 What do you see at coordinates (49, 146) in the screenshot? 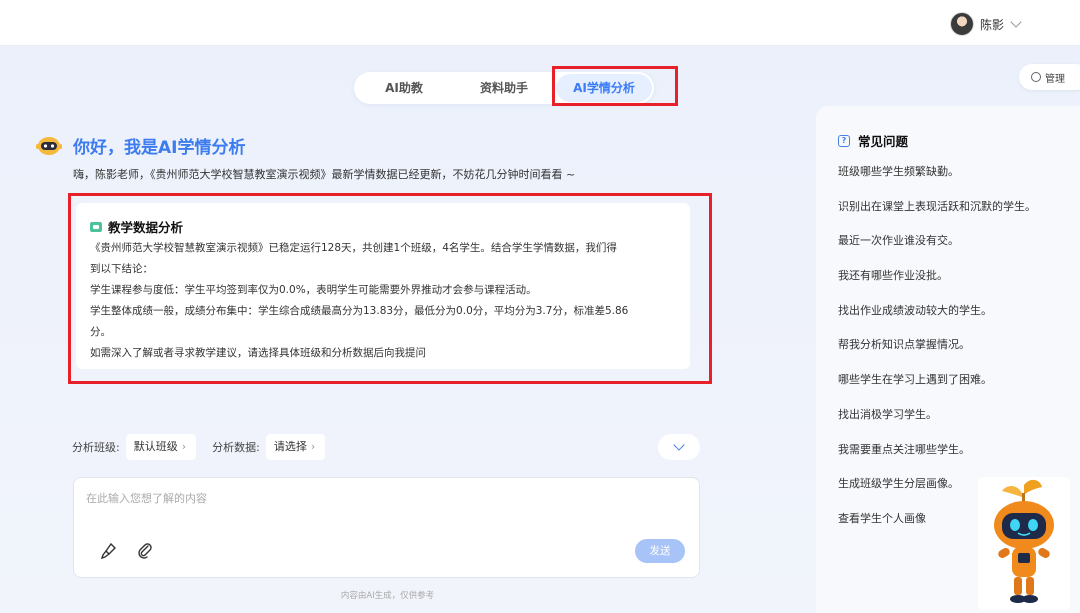
I see `bot-icon` at bounding box center [49, 146].